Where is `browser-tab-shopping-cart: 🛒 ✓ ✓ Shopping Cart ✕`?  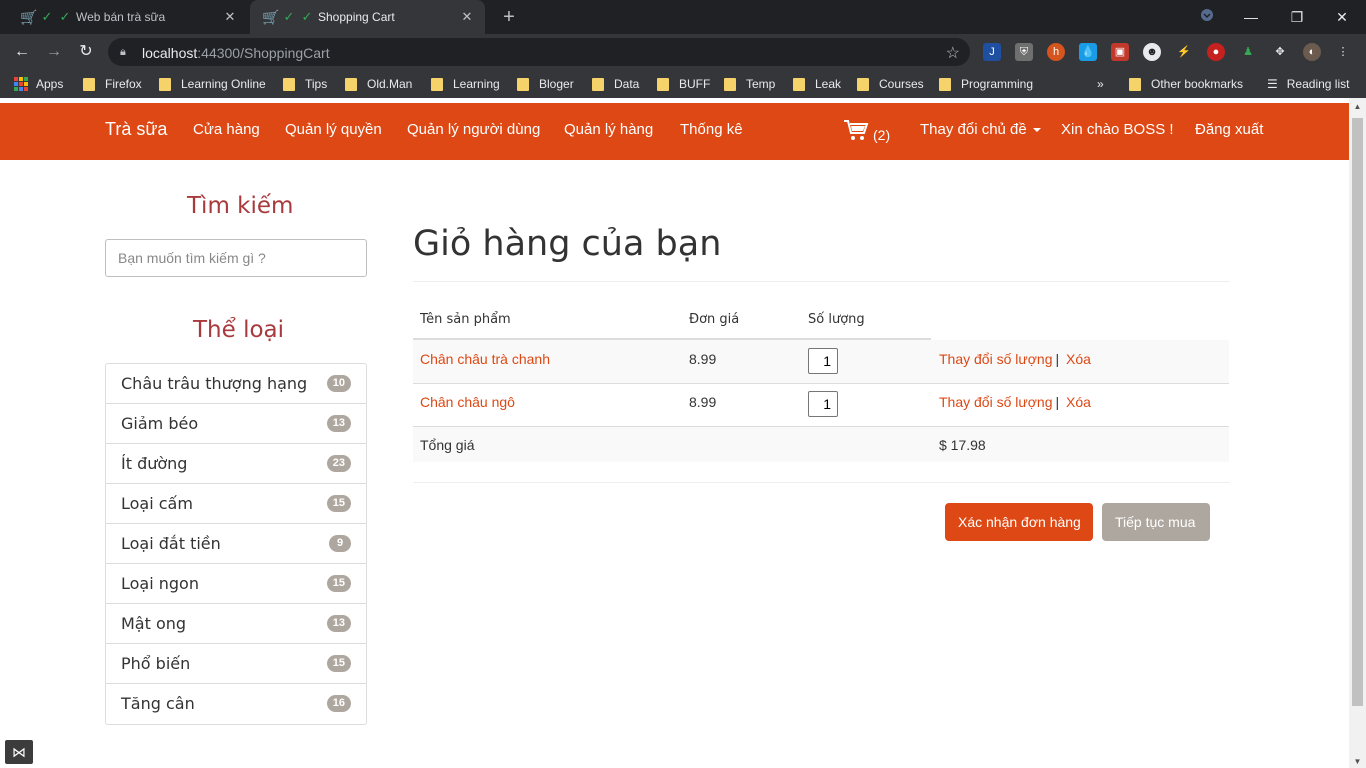
browser-tab-shopping-cart: 🛒 ✓ ✓ Shopping Cart ✕ is located at coordinates (367, 17).